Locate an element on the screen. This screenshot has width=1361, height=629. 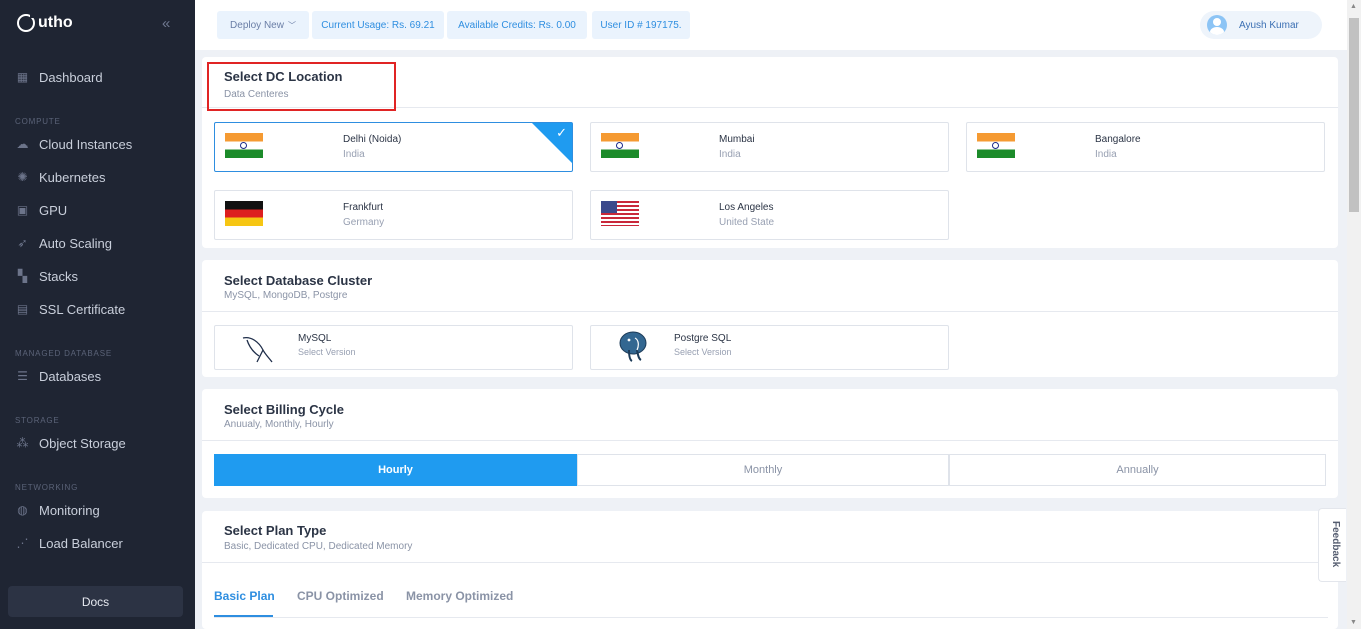
dc-option-frankfurt: Frankfurt Germany is located at coordinates (393, 215).